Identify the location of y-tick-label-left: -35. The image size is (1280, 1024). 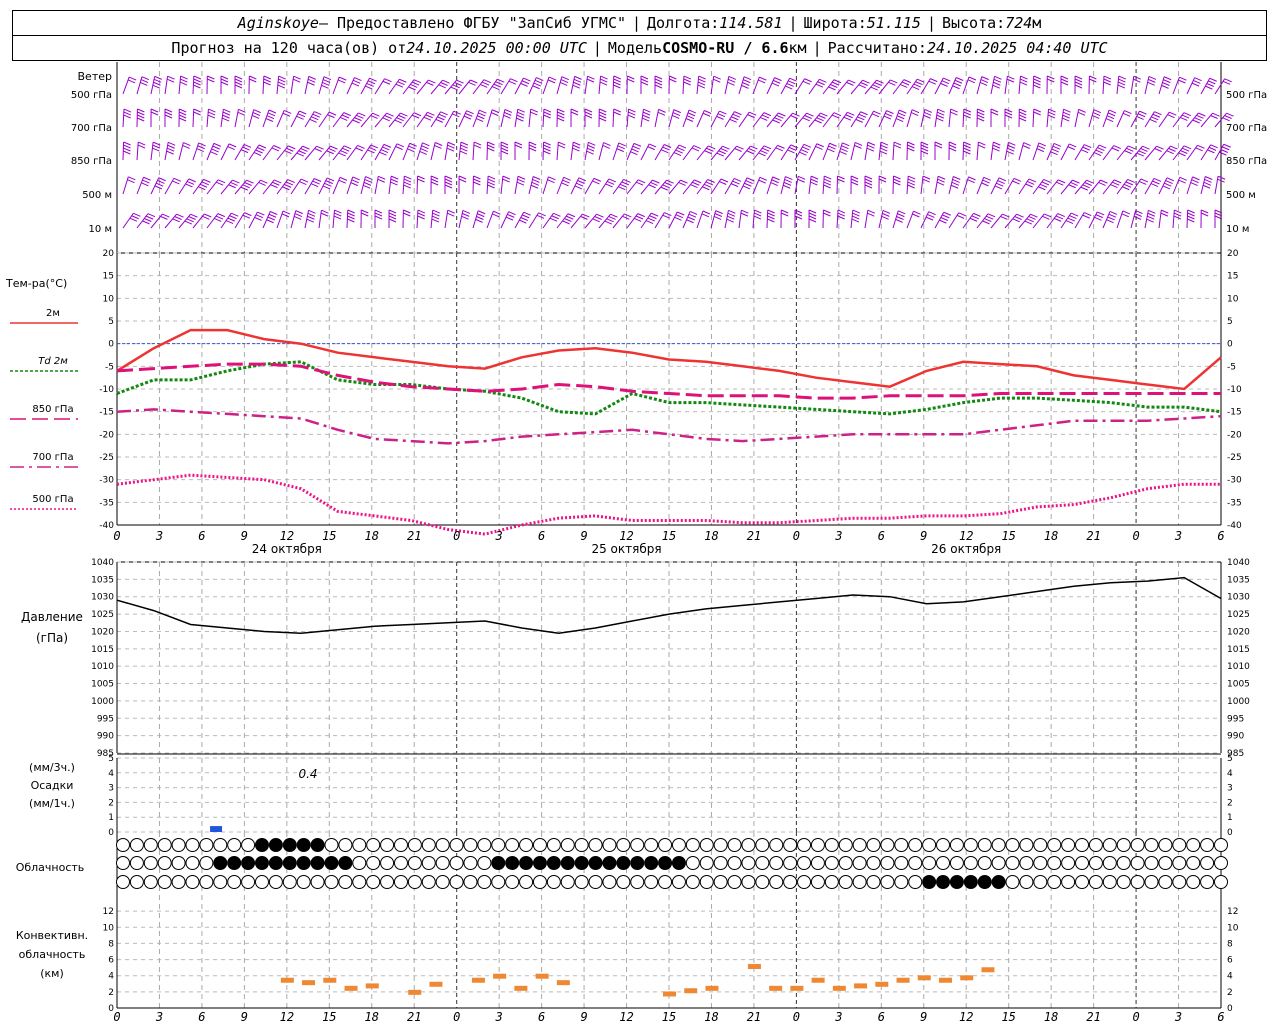
(106, 503).